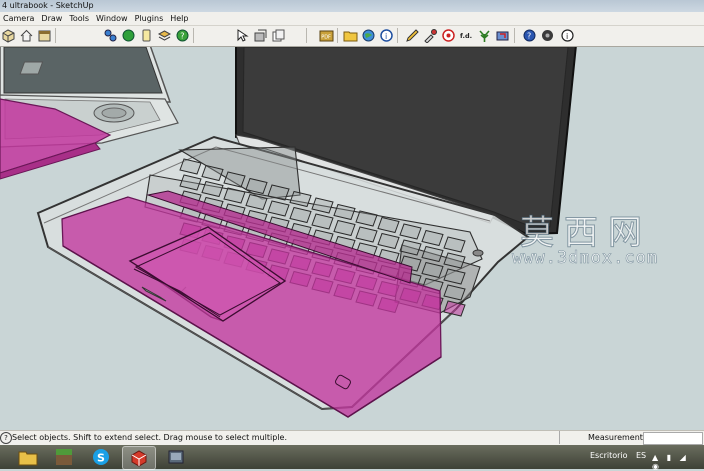  What do you see at coordinates (547, 35) in the screenshot?
I see `settings-icon` at bounding box center [547, 35].